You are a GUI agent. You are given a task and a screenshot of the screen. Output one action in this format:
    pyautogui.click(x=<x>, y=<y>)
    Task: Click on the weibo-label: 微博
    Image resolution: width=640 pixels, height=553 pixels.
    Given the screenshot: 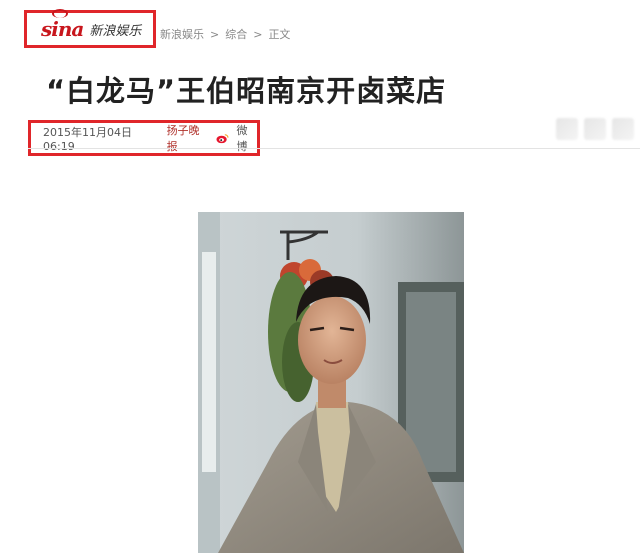 What is the action you would take?
    pyautogui.click(x=247, y=138)
    